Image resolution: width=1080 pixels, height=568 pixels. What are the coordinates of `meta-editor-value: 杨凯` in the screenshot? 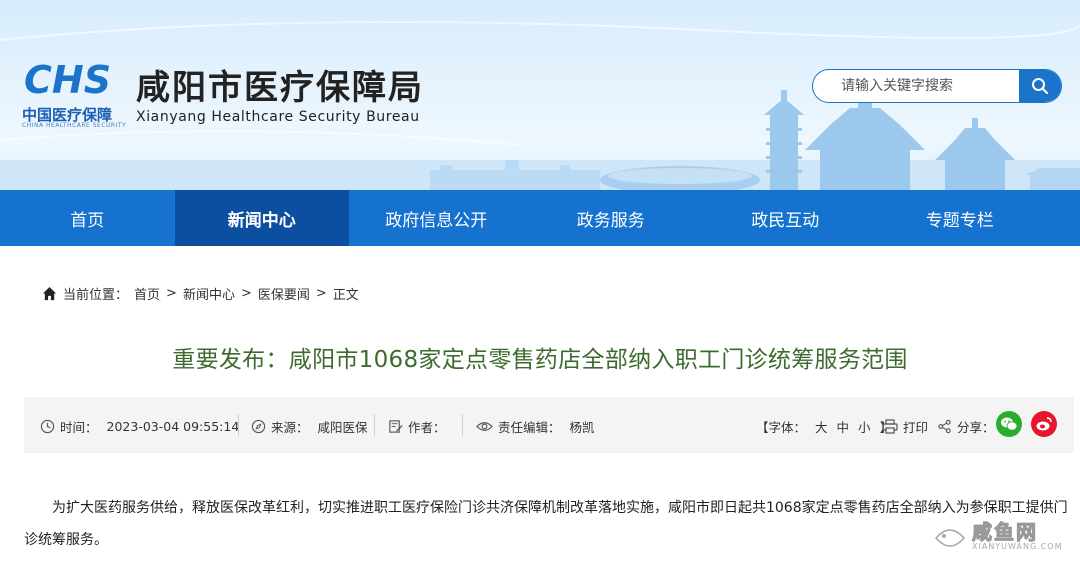 It's located at (582, 427).